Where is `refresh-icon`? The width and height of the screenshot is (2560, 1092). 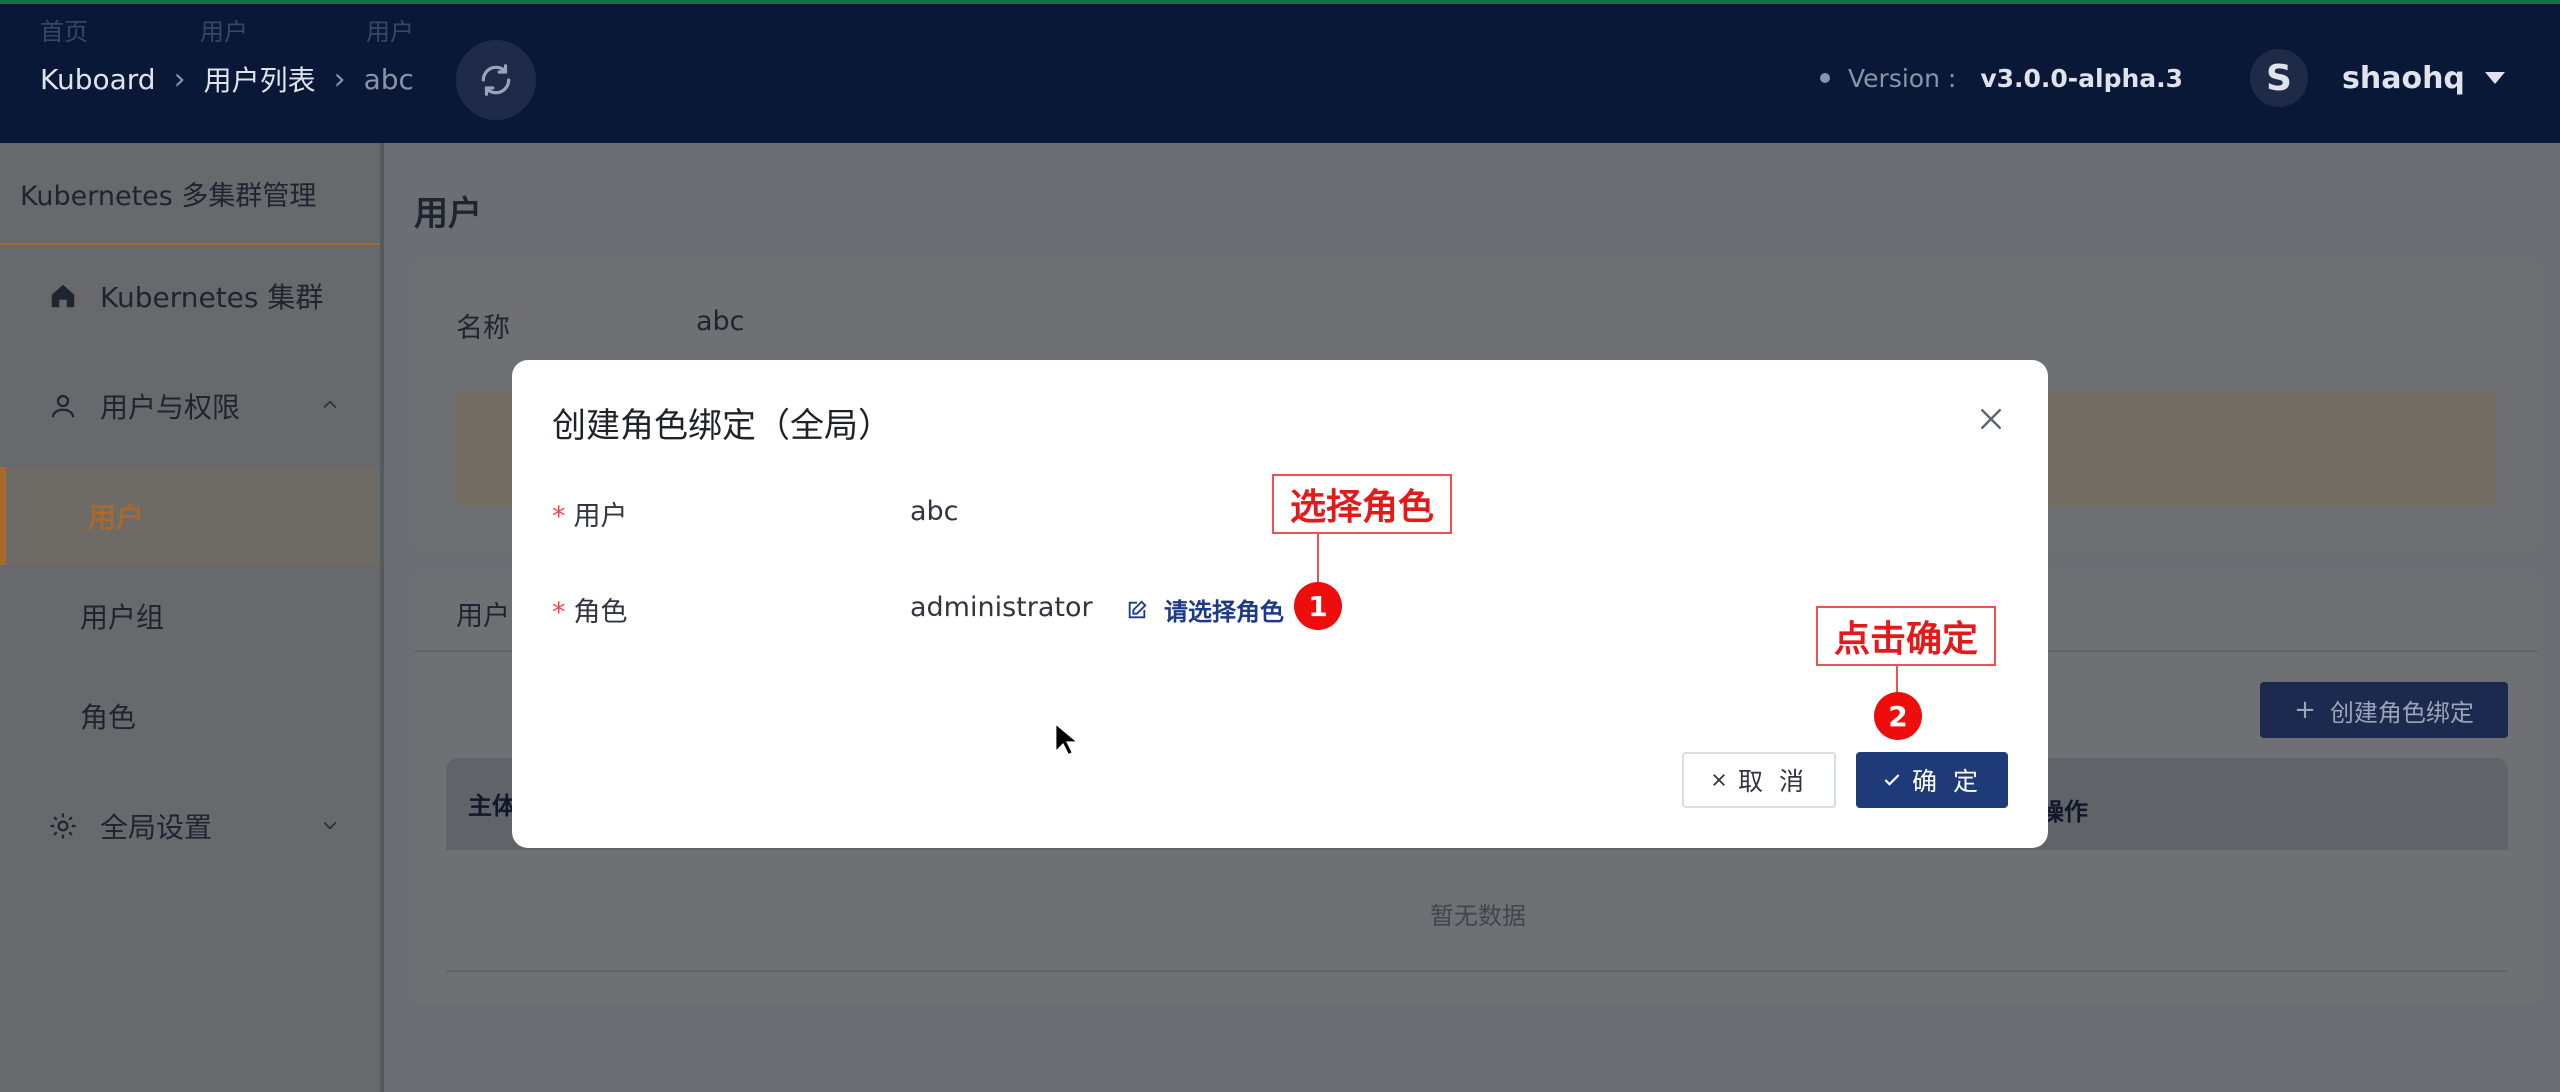 refresh-icon is located at coordinates (496, 80).